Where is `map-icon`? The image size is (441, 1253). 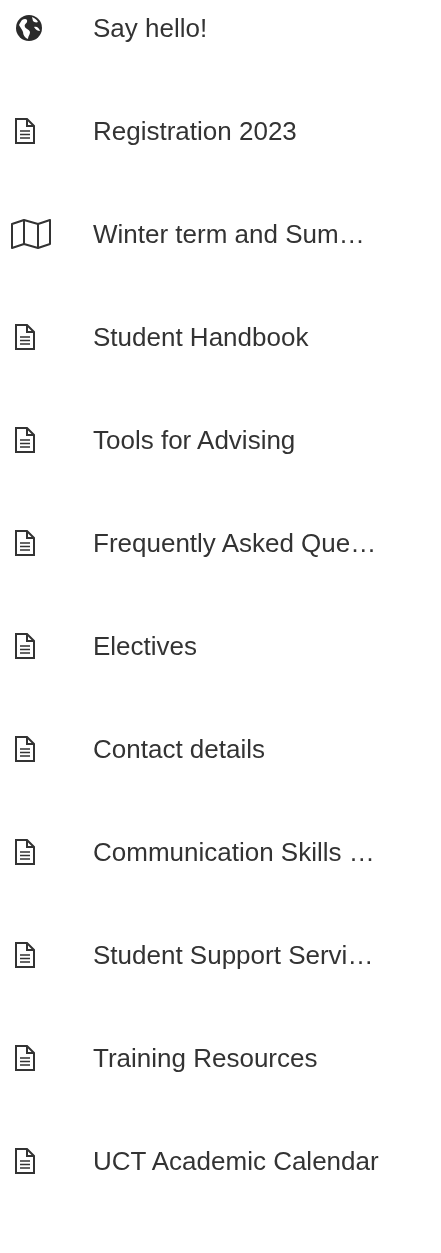
map-icon is located at coordinates (31, 234).